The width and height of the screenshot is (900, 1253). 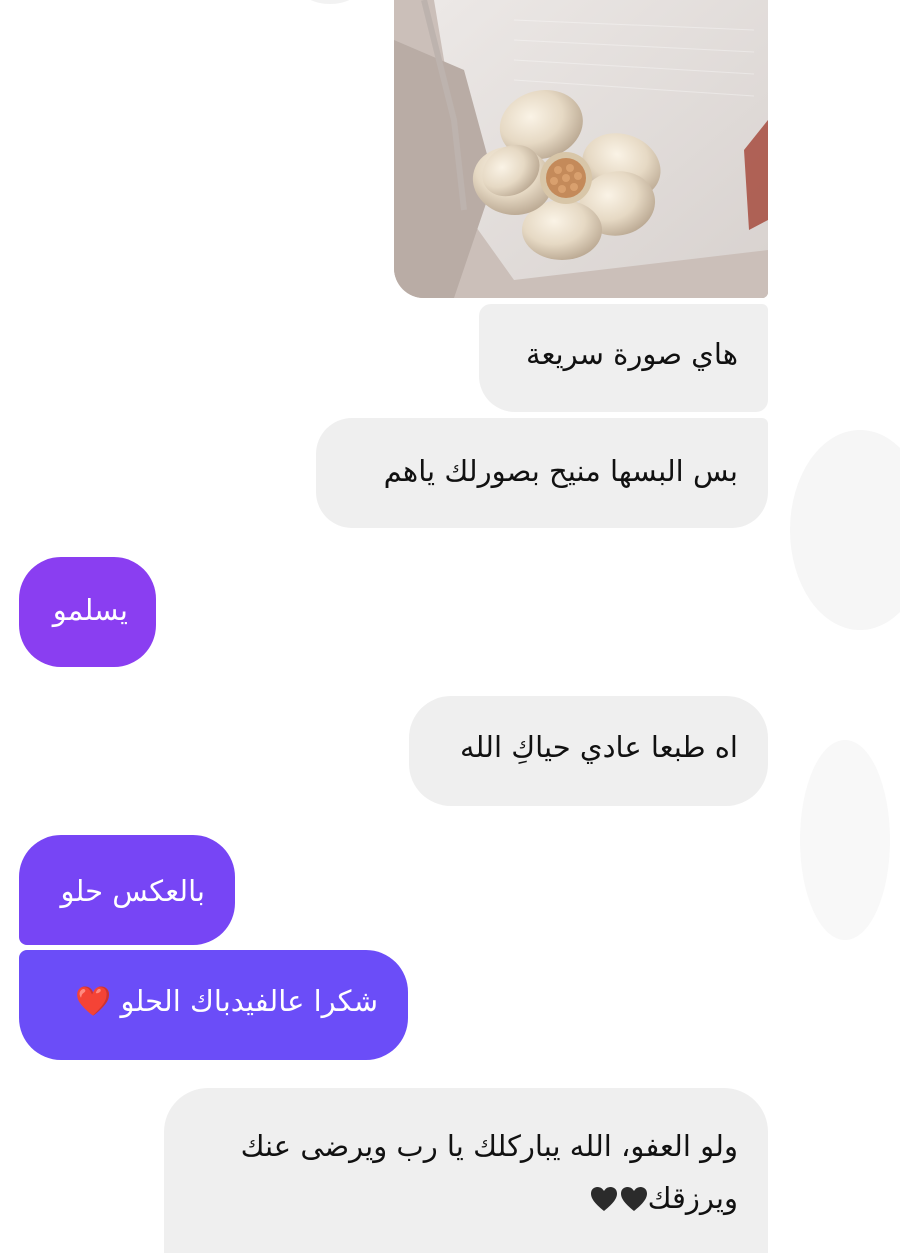 I want to click on flower-brooch-photo, so click(x=581, y=149).